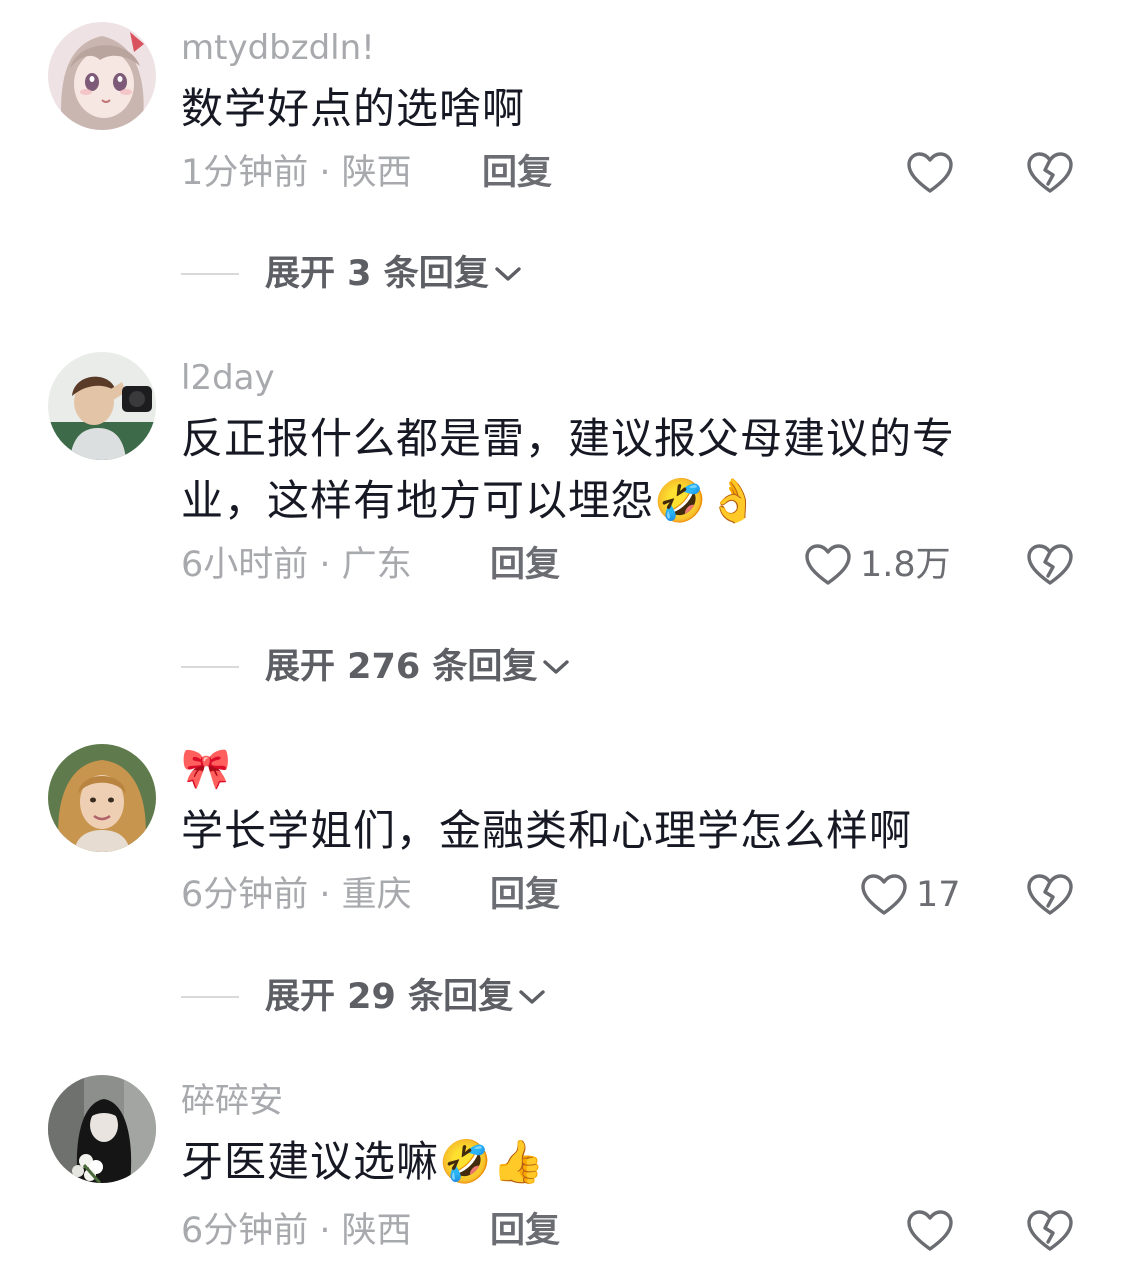  I want to click on comment-text: 反正报什么都是雷，建议报父母建议的专业，这样有地方可以埋怨🤣👌, so click(568, 469).